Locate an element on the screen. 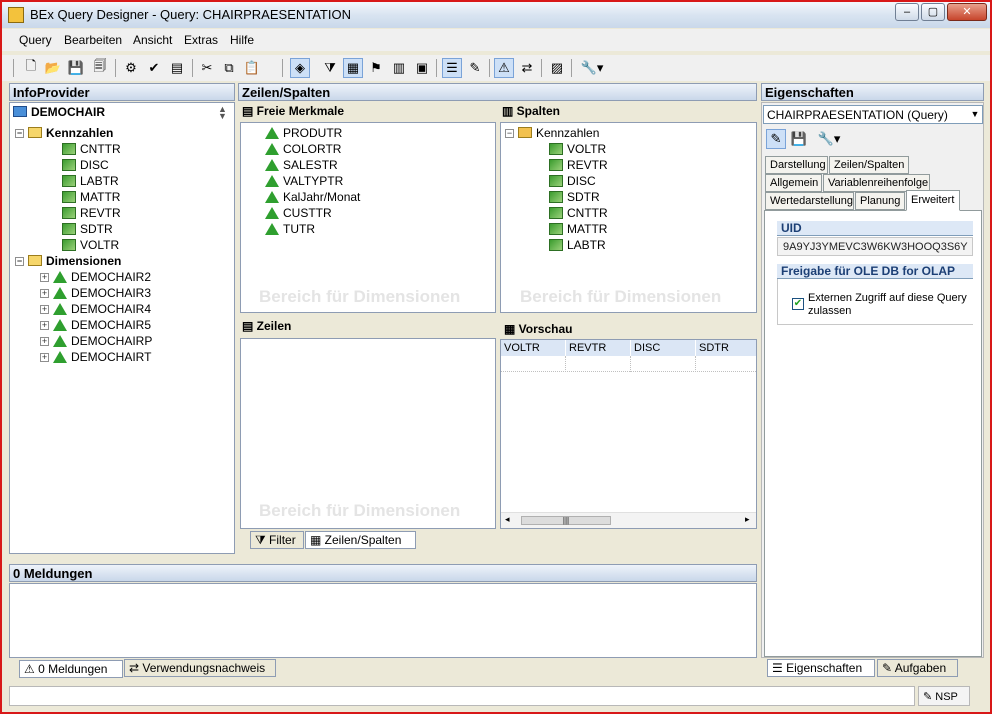 The width and height of the screenshot is (992, 714). menu-extras: Extras is located at coordinates (201, 40).